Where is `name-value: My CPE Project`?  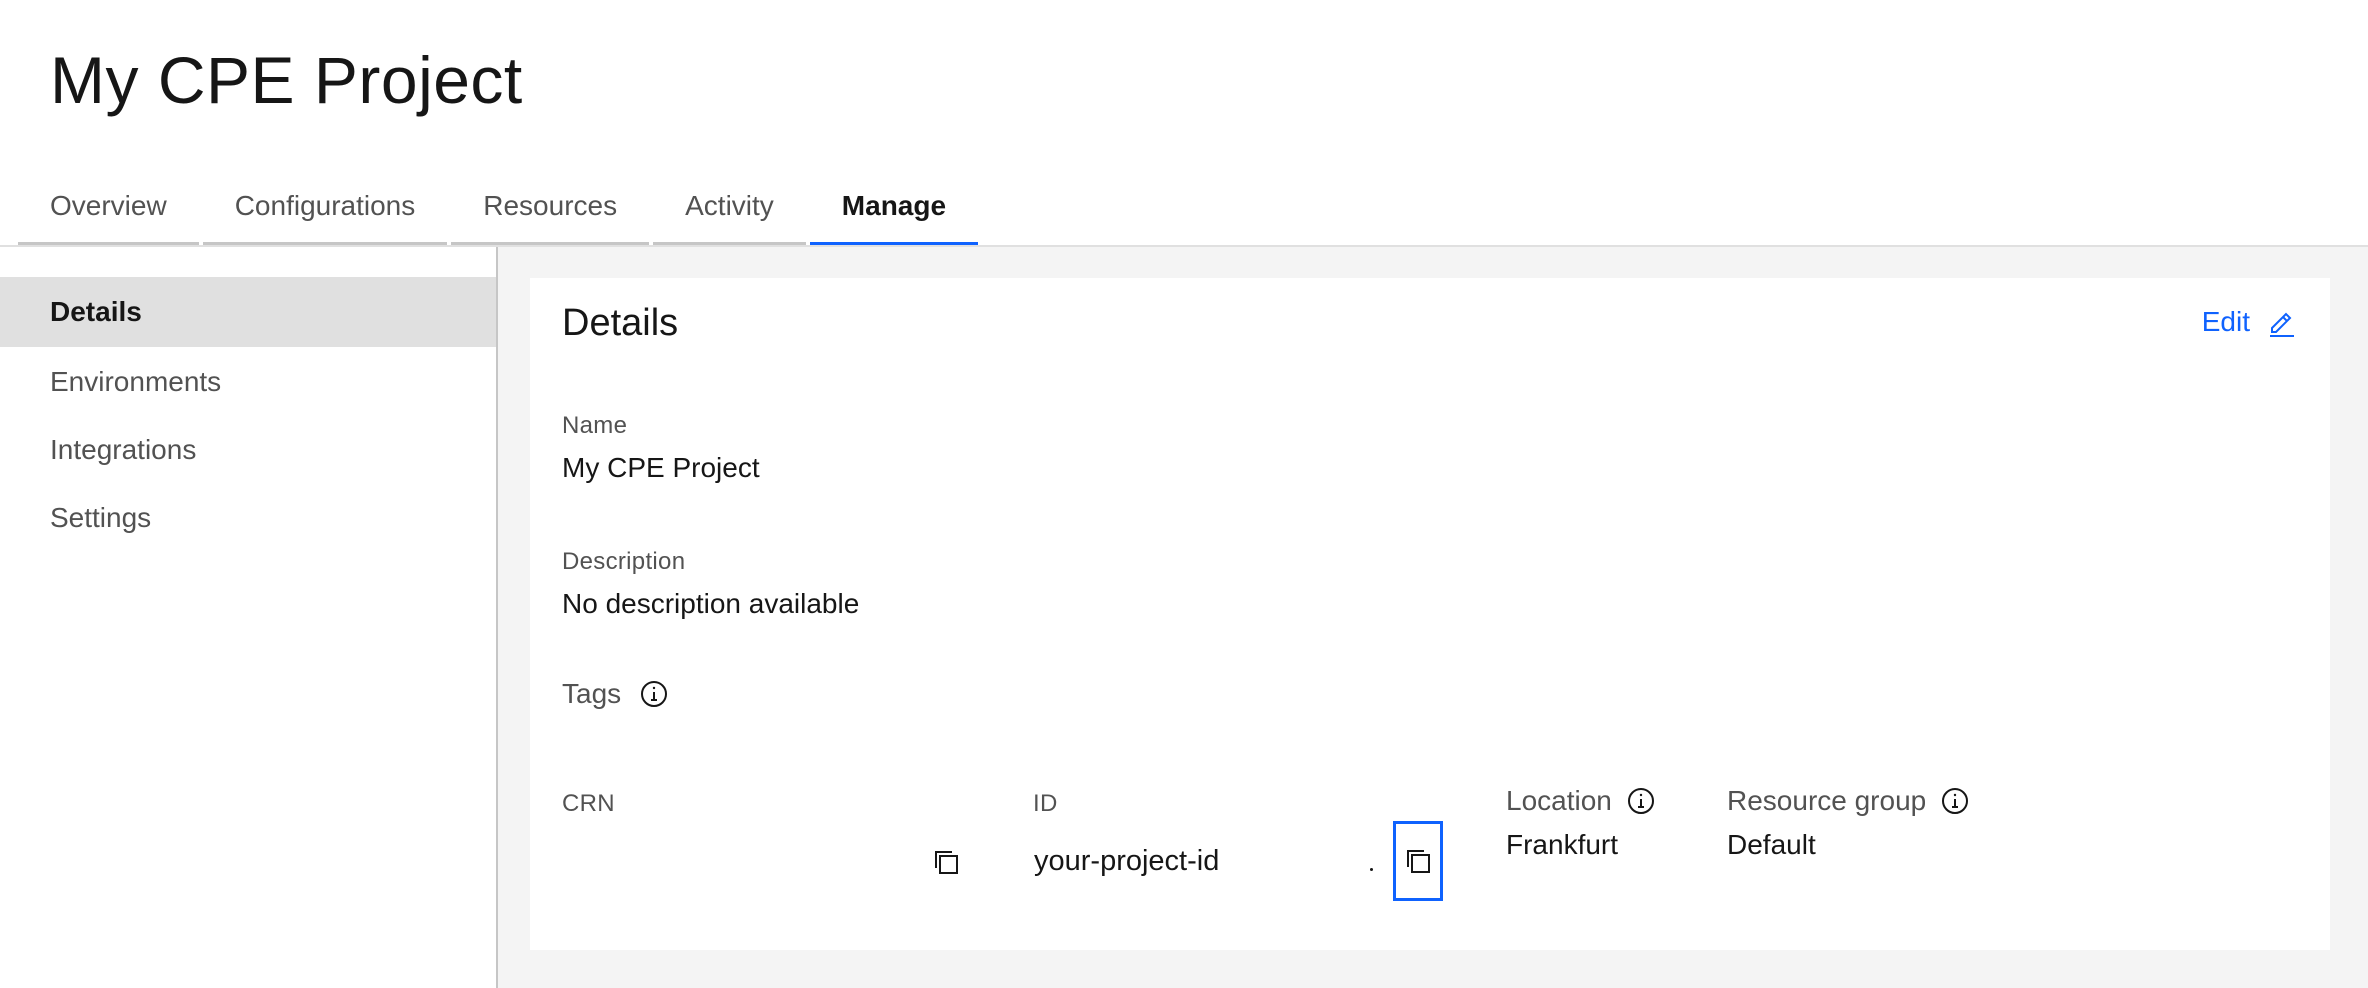 name-value: My CPE Project is located at coordinates (661, 467).